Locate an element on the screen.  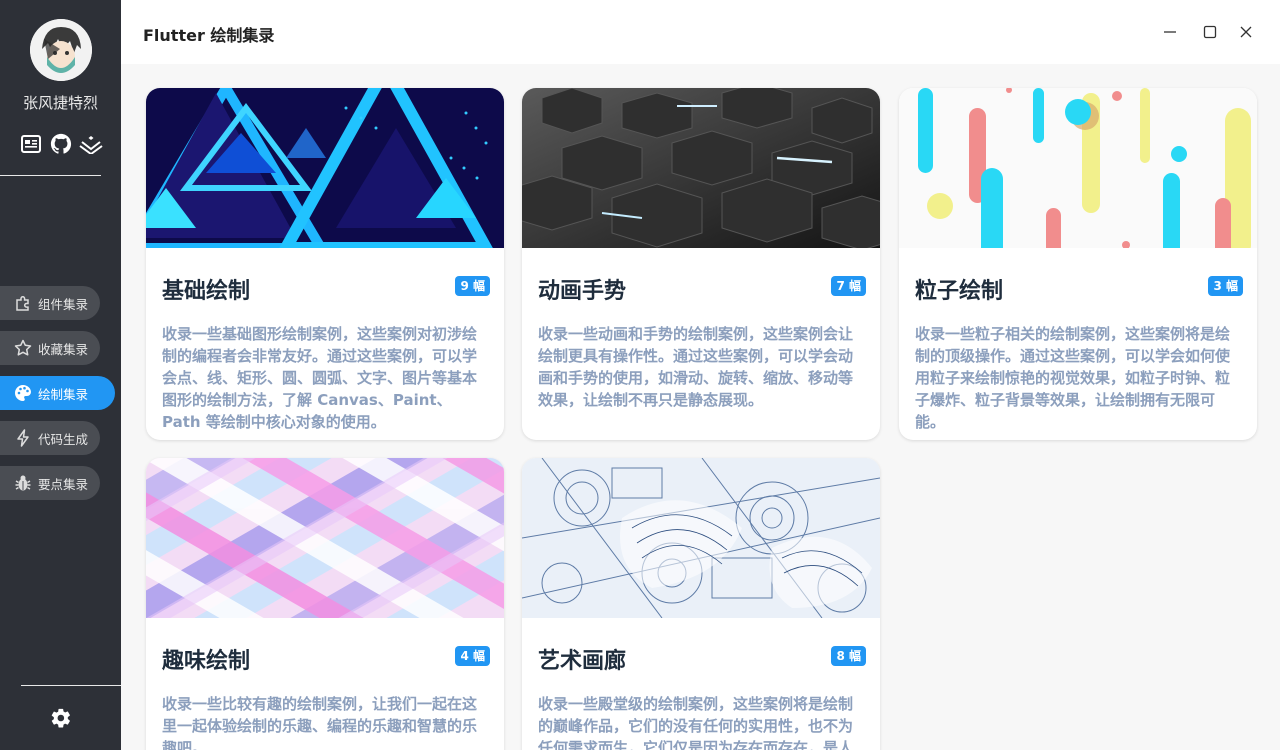
count-badge: 3 幅 is located at coordinates (1225, 286).